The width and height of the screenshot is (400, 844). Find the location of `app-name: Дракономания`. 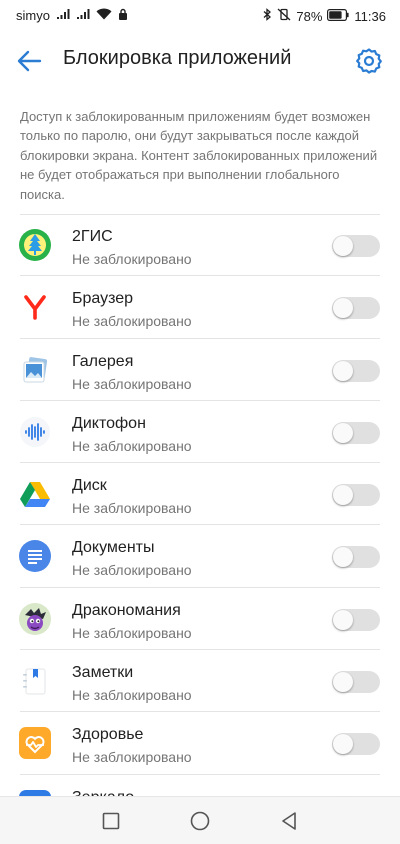

app-name: Дракономания is located at coordinates (126, 610).